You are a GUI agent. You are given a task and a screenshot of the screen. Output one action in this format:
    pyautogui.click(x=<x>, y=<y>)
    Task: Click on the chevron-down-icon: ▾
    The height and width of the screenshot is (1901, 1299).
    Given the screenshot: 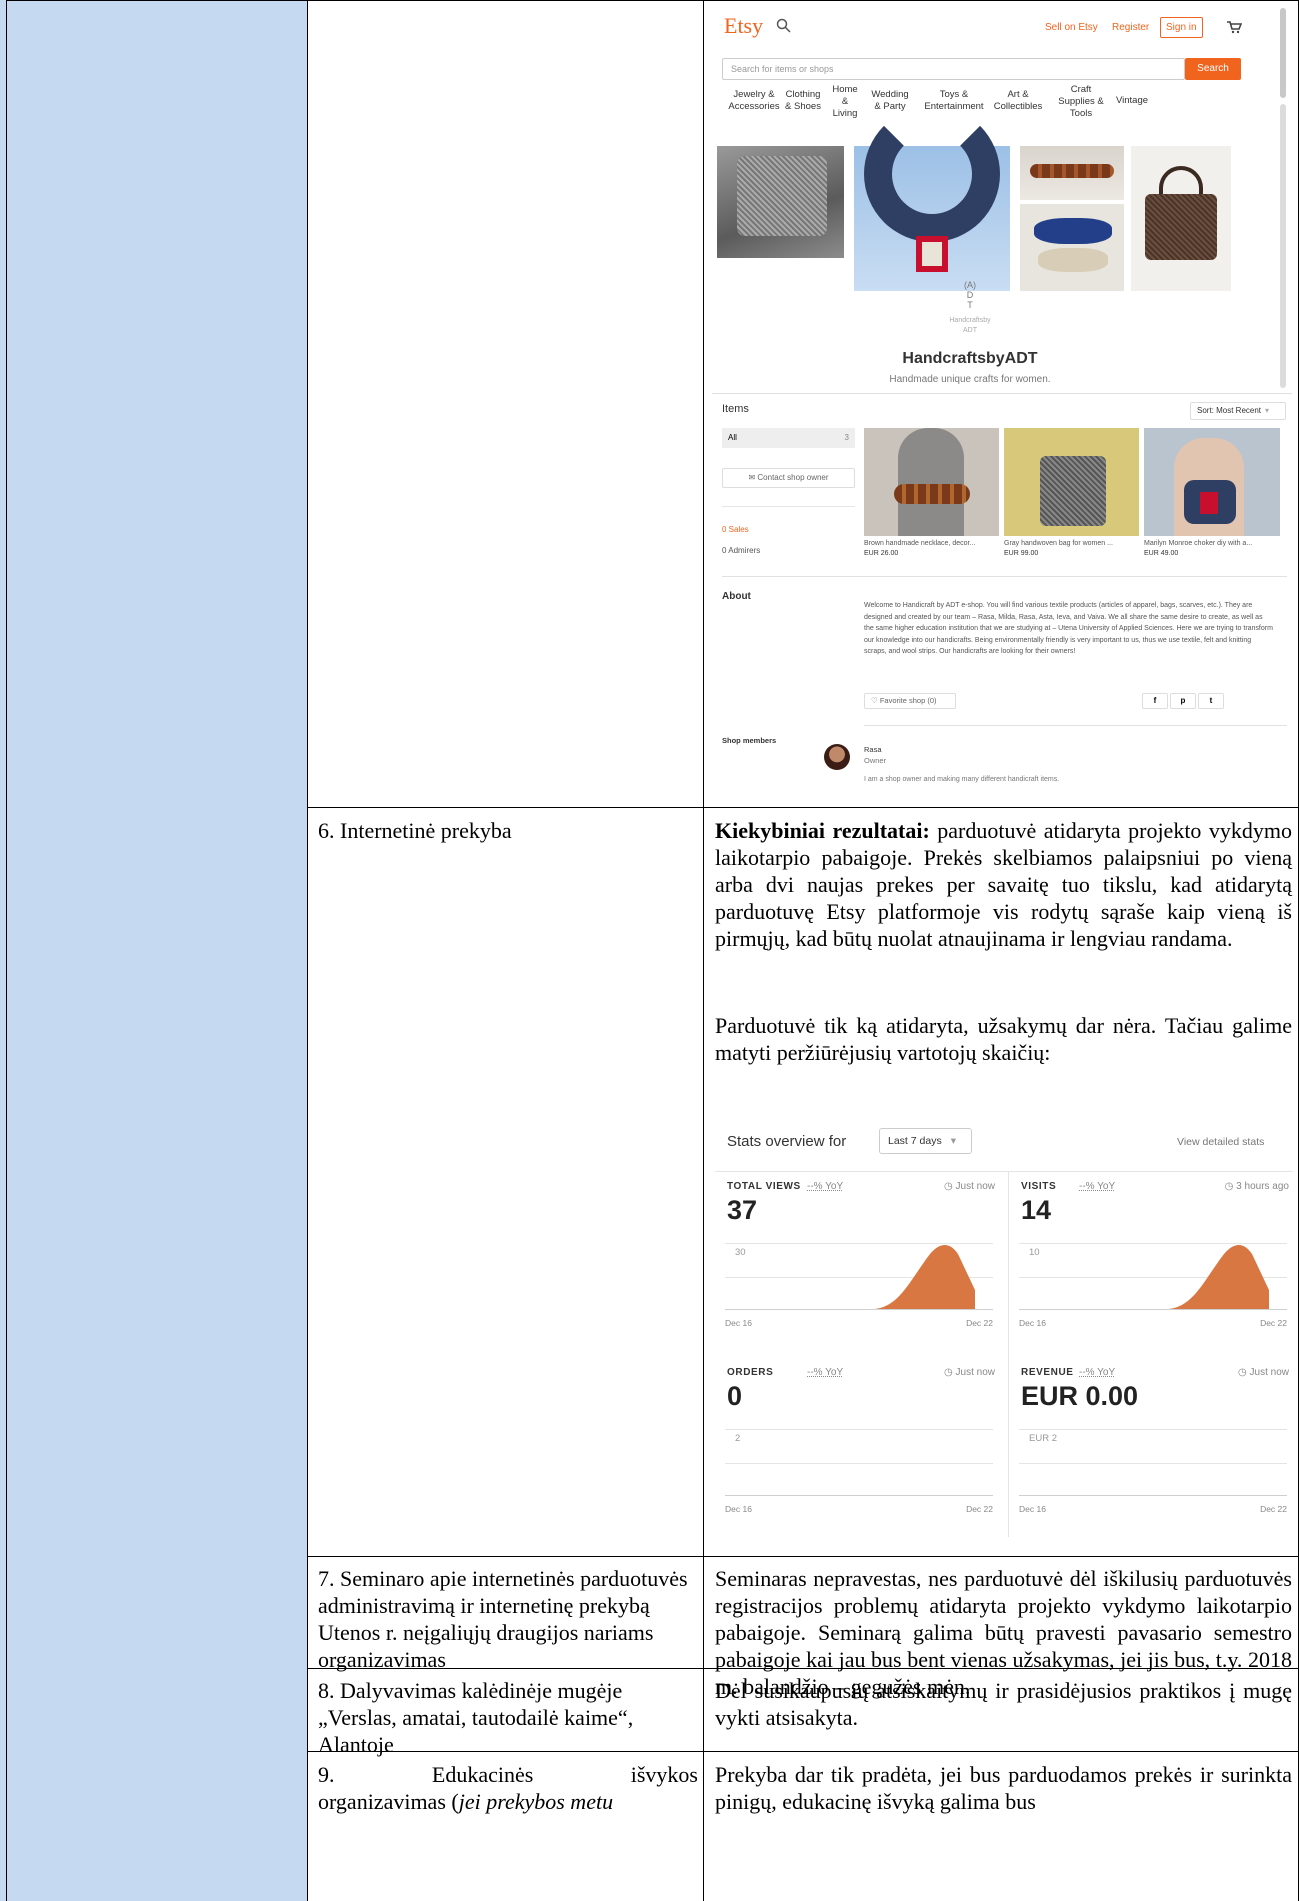 What is the action you would take?
    pyautogui.click(x=1267, y=410)
    